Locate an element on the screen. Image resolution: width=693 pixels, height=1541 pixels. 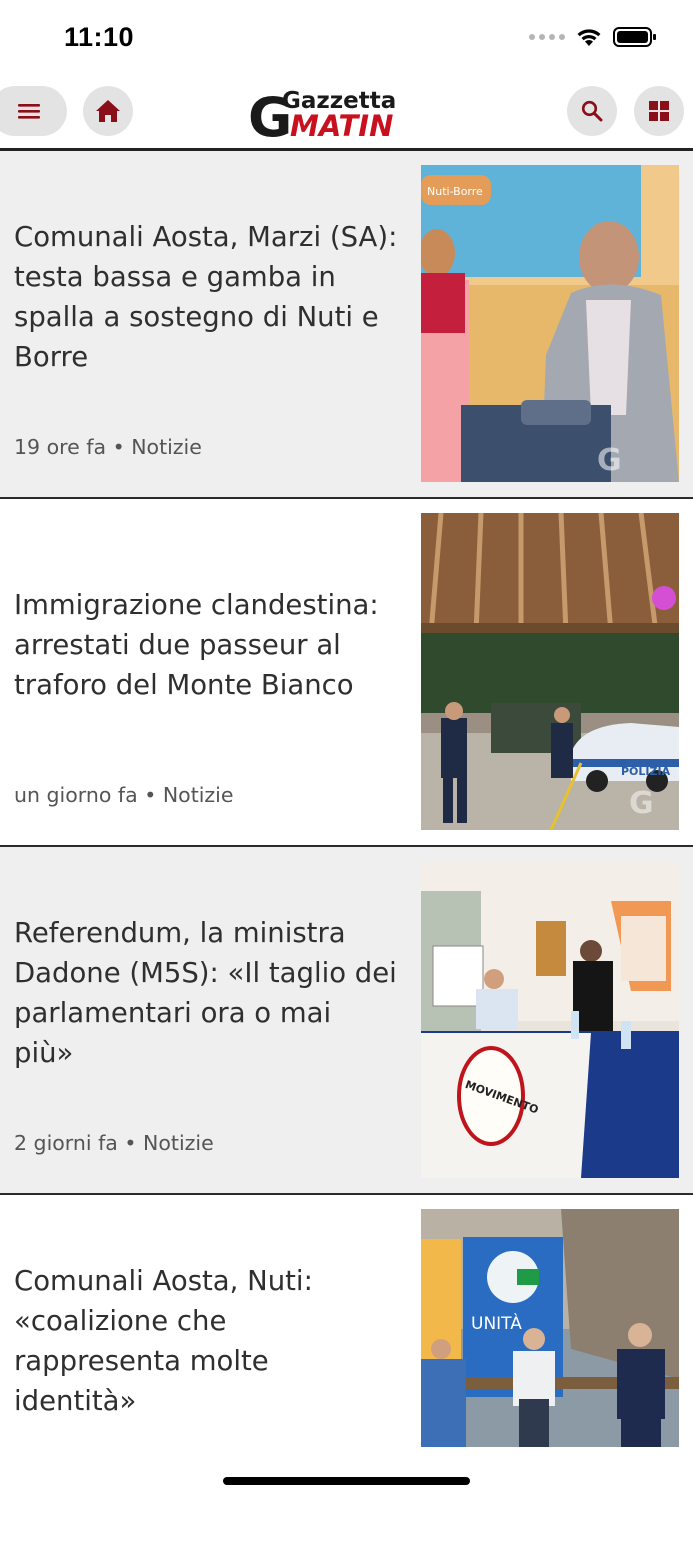
search-icon is located at coordinates (592, 111).